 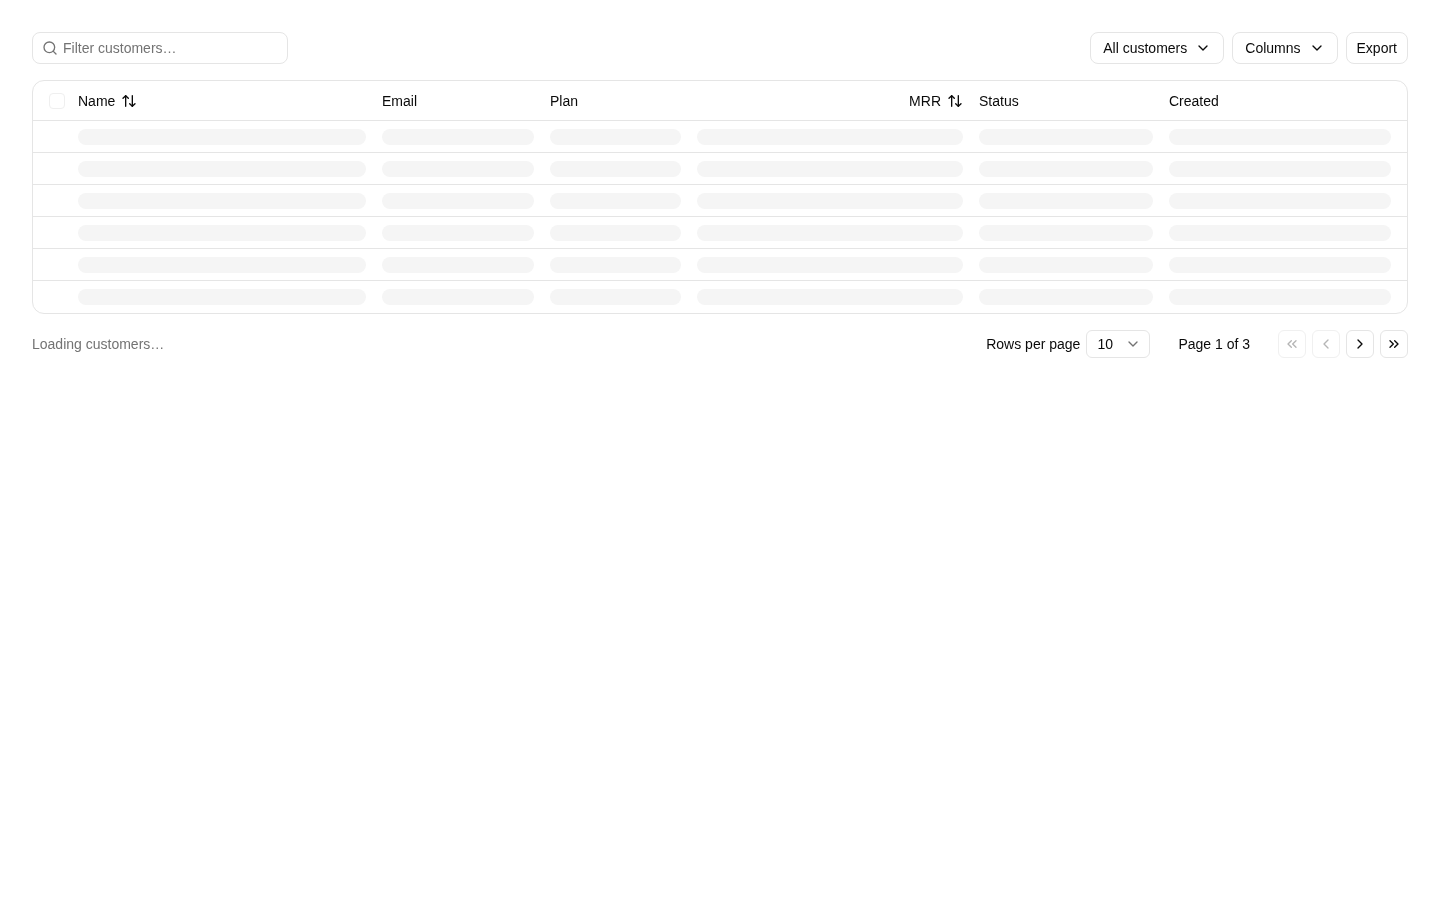 I want to click on rows-per-page-label: Rows per page, so click(x=1033, y=344).